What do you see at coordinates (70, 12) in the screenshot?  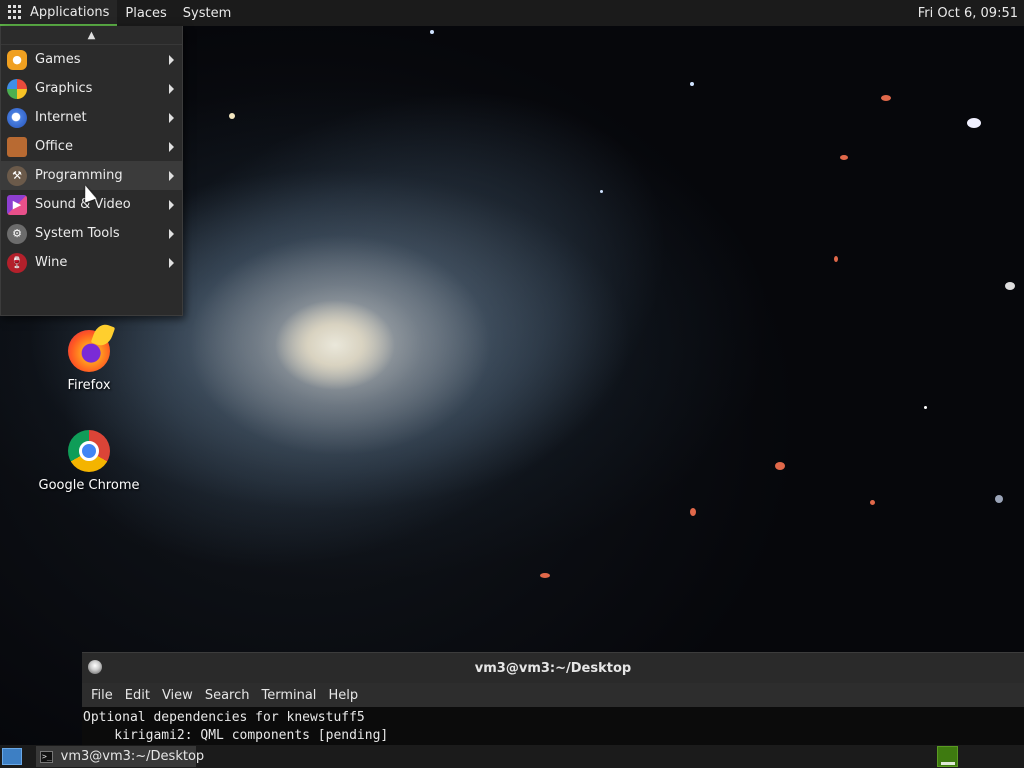 I see `applications-label: Applications` at bounding box center [70, 12].